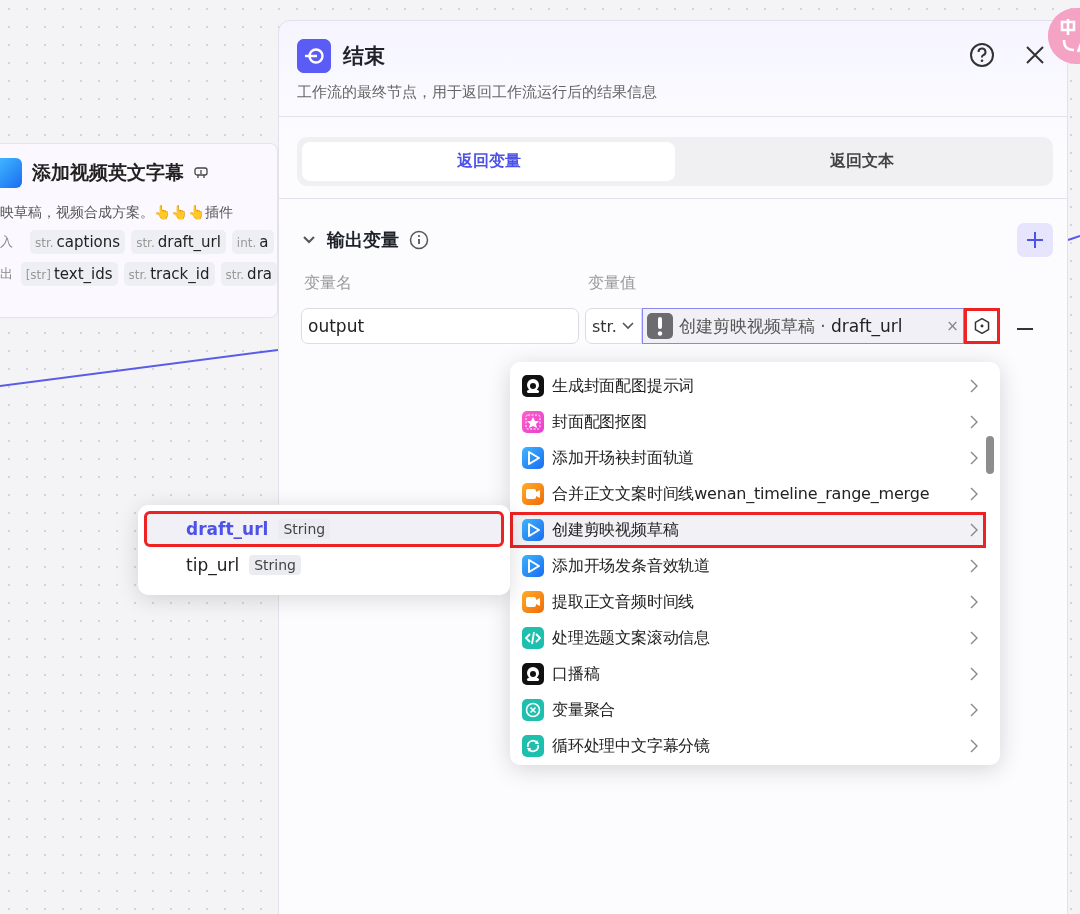 The width and height of the screenshot is (1080, 914). Describe the element at coordinates (1073, 238) in the screenshot. I see `connector-line` at that location.